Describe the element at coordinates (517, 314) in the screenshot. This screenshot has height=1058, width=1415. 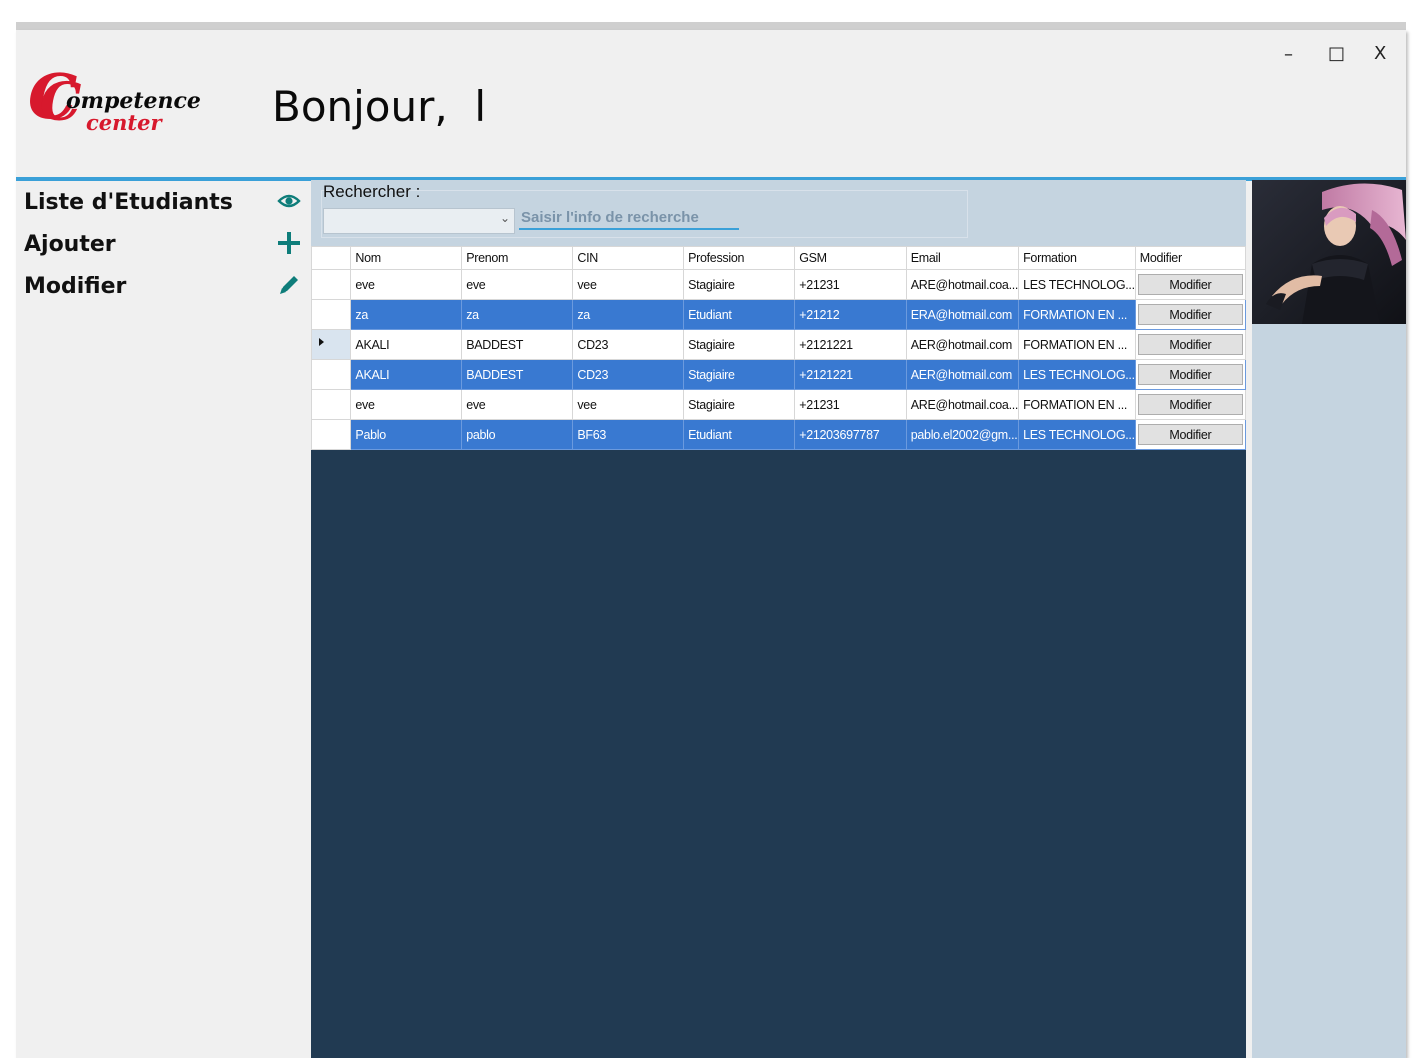
I see `cell-prenom: za` at that location.